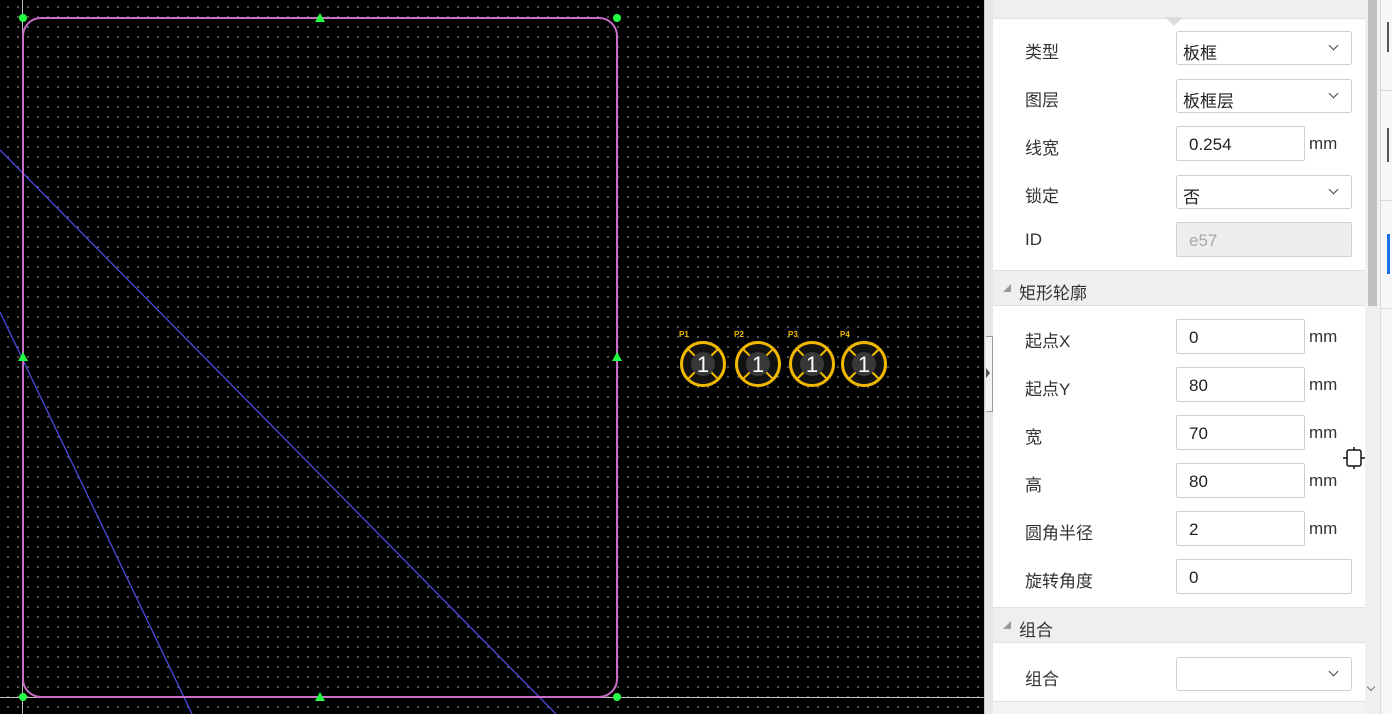  What do you see at coordinates (1264, 674) in the screenshot?
I see `group-select` at bounding box center [1264, 674].